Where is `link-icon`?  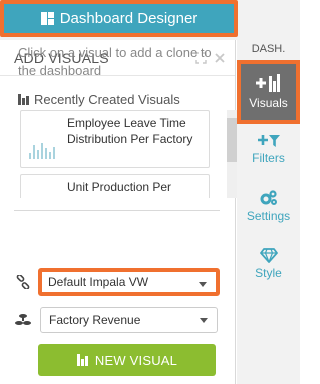
link-icon is located at coordinates (23, 282).